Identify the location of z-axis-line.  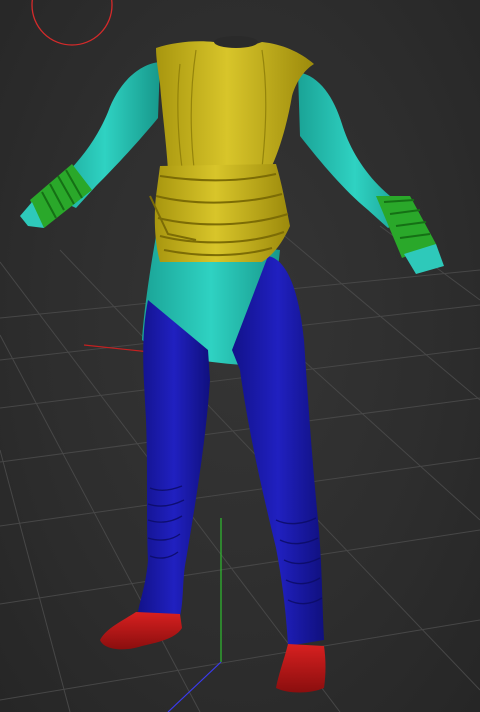
(194, 686).